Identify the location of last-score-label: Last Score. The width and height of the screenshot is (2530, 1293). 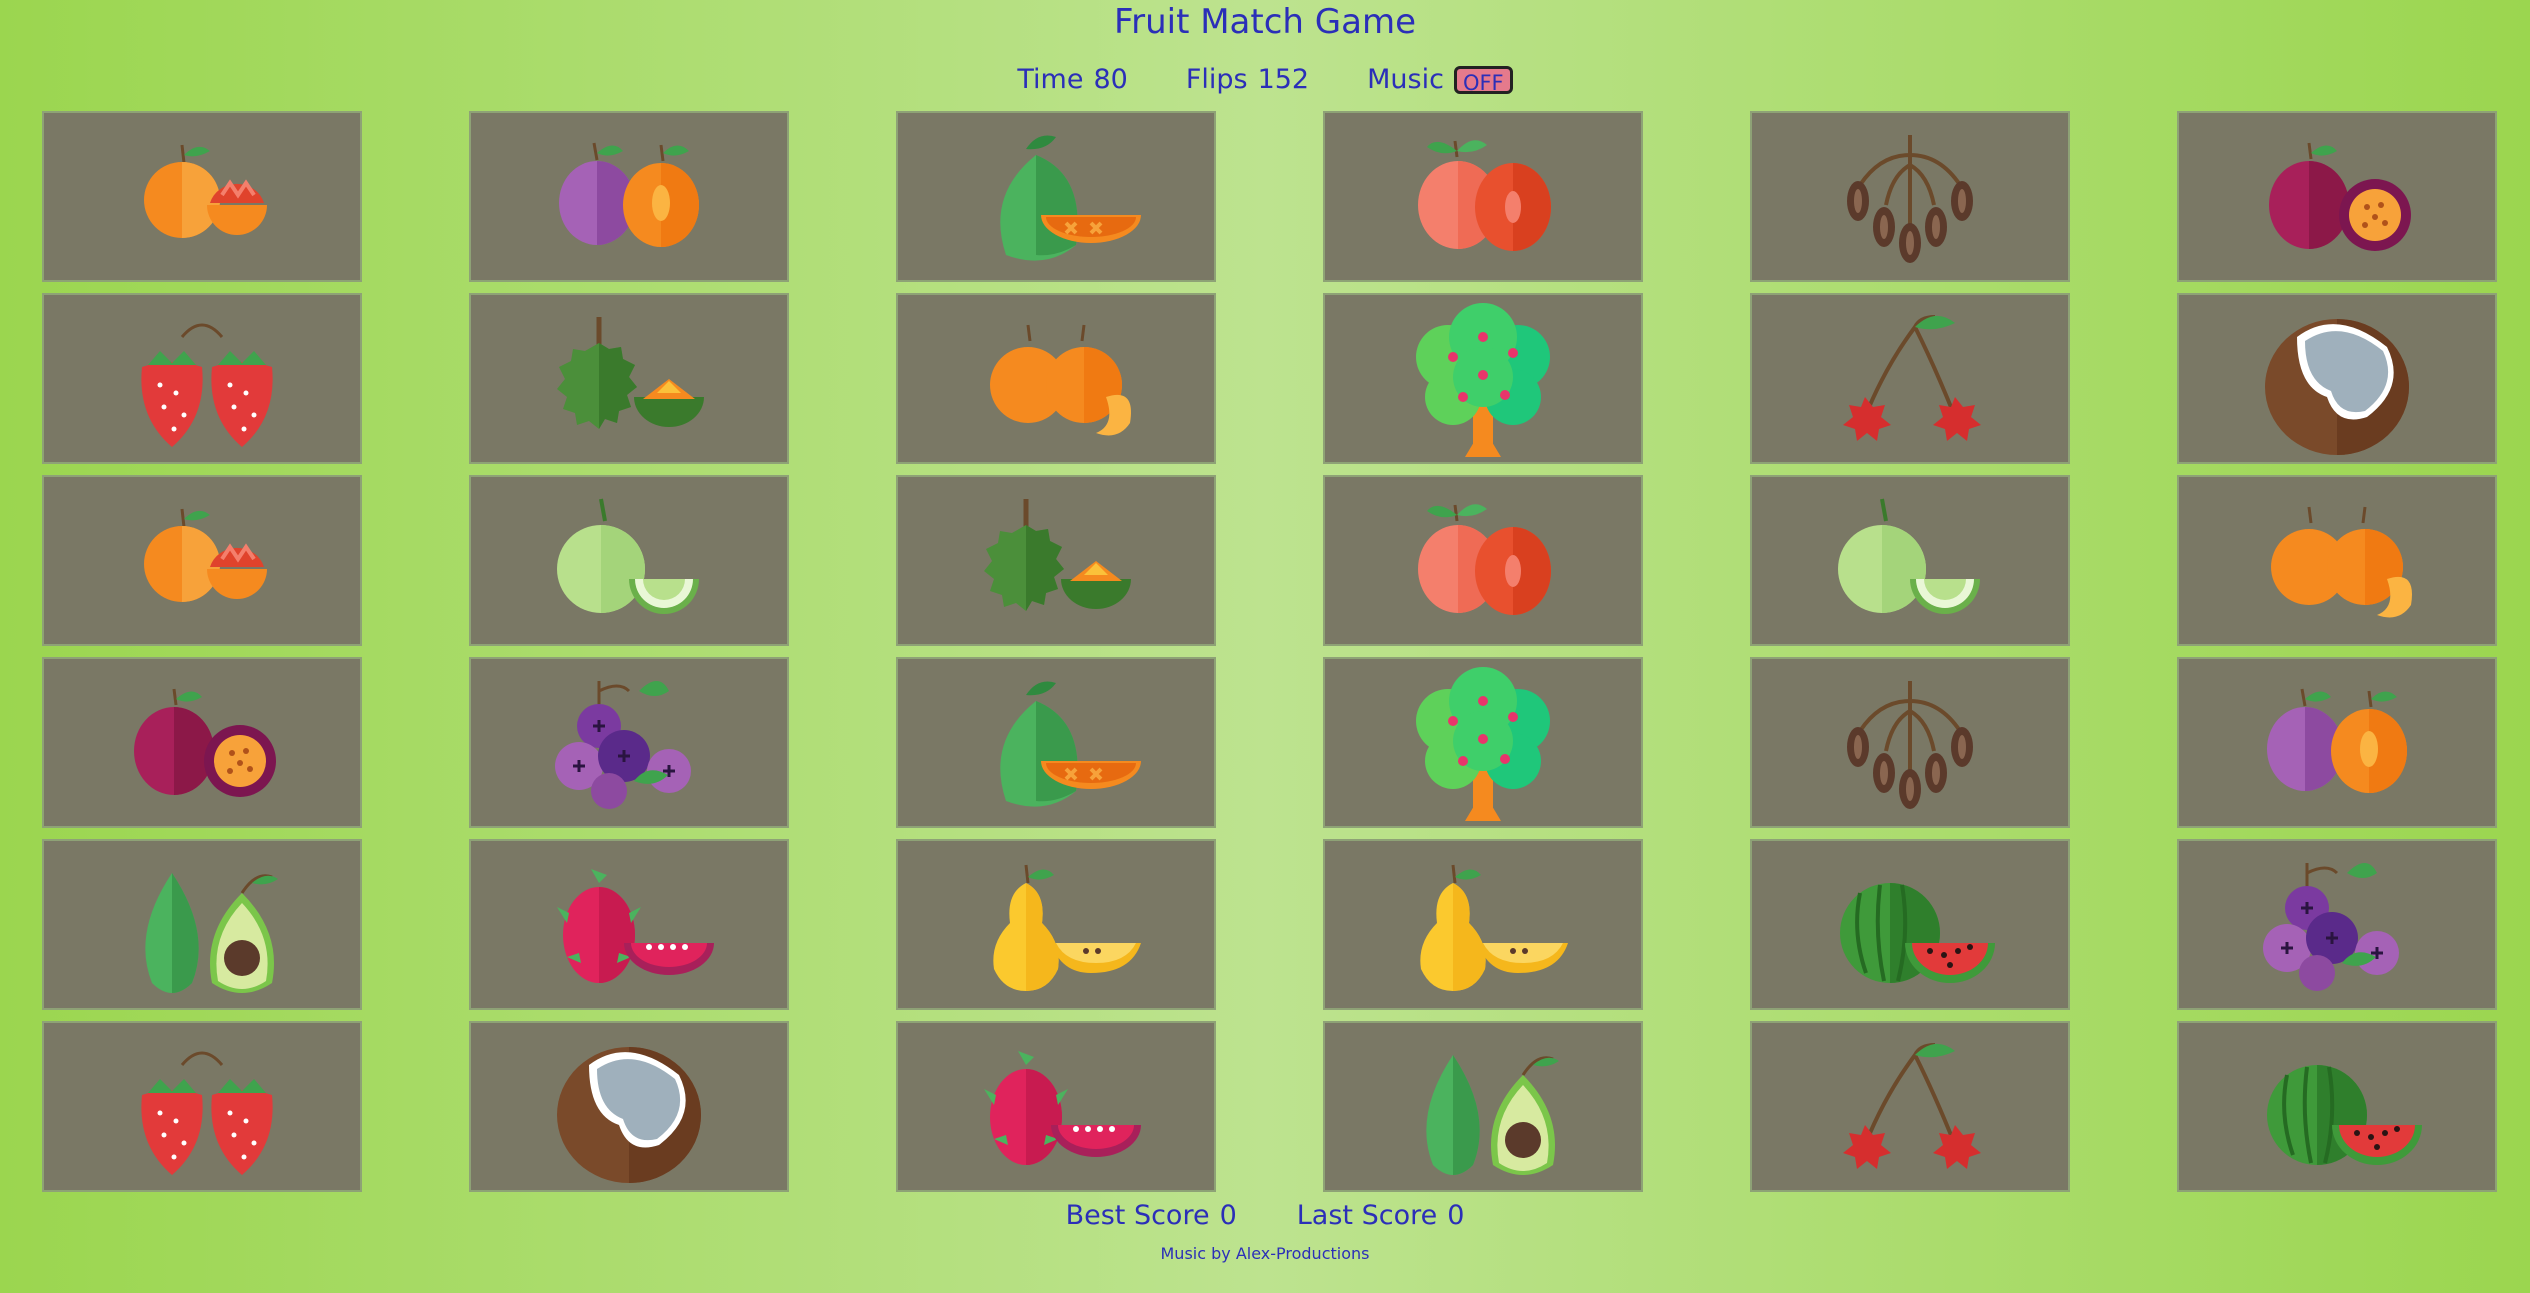
(1367, 1215).